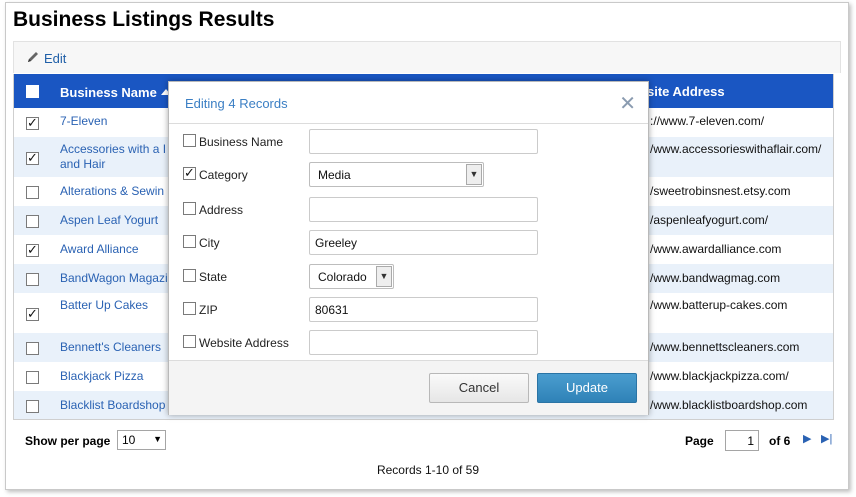 The height and width of the screenshot is (497, 856). What do you see at coordinates (719, 305) in the screenshot?
I see `website-cell: /www.batterup-cakes.com` at bounding box center [719, 305].